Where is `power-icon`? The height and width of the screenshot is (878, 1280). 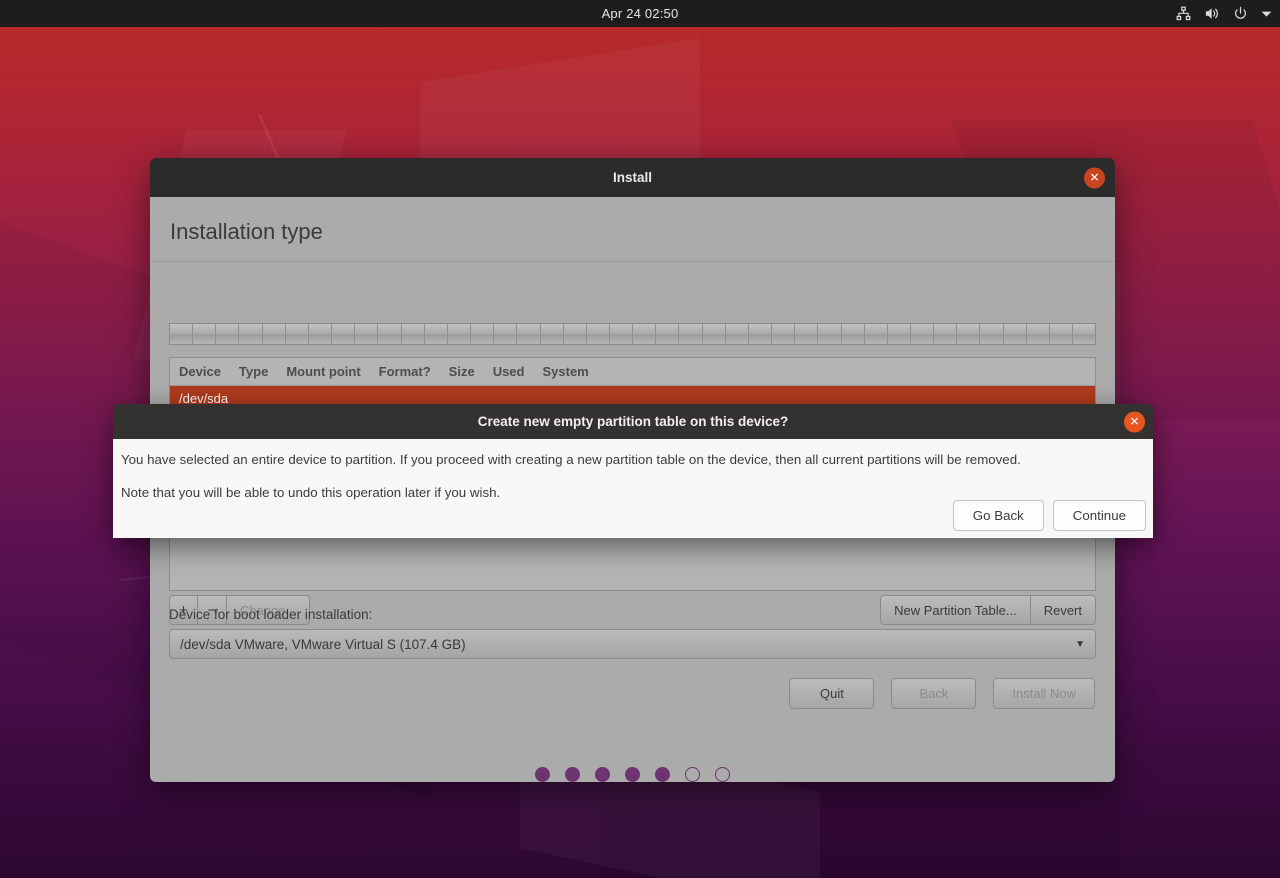 power-icon is located at coordinates (1240, 13).